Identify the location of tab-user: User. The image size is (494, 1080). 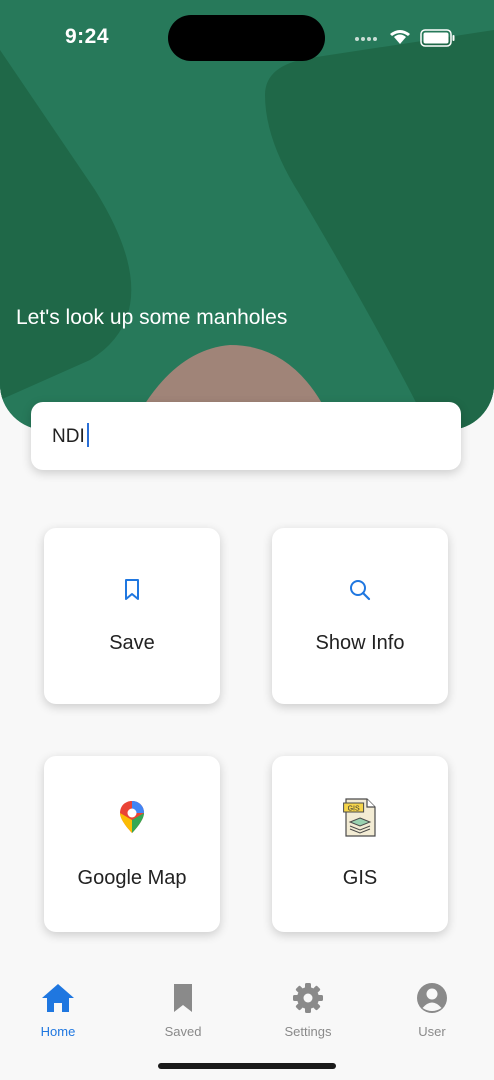
(432, 1010).